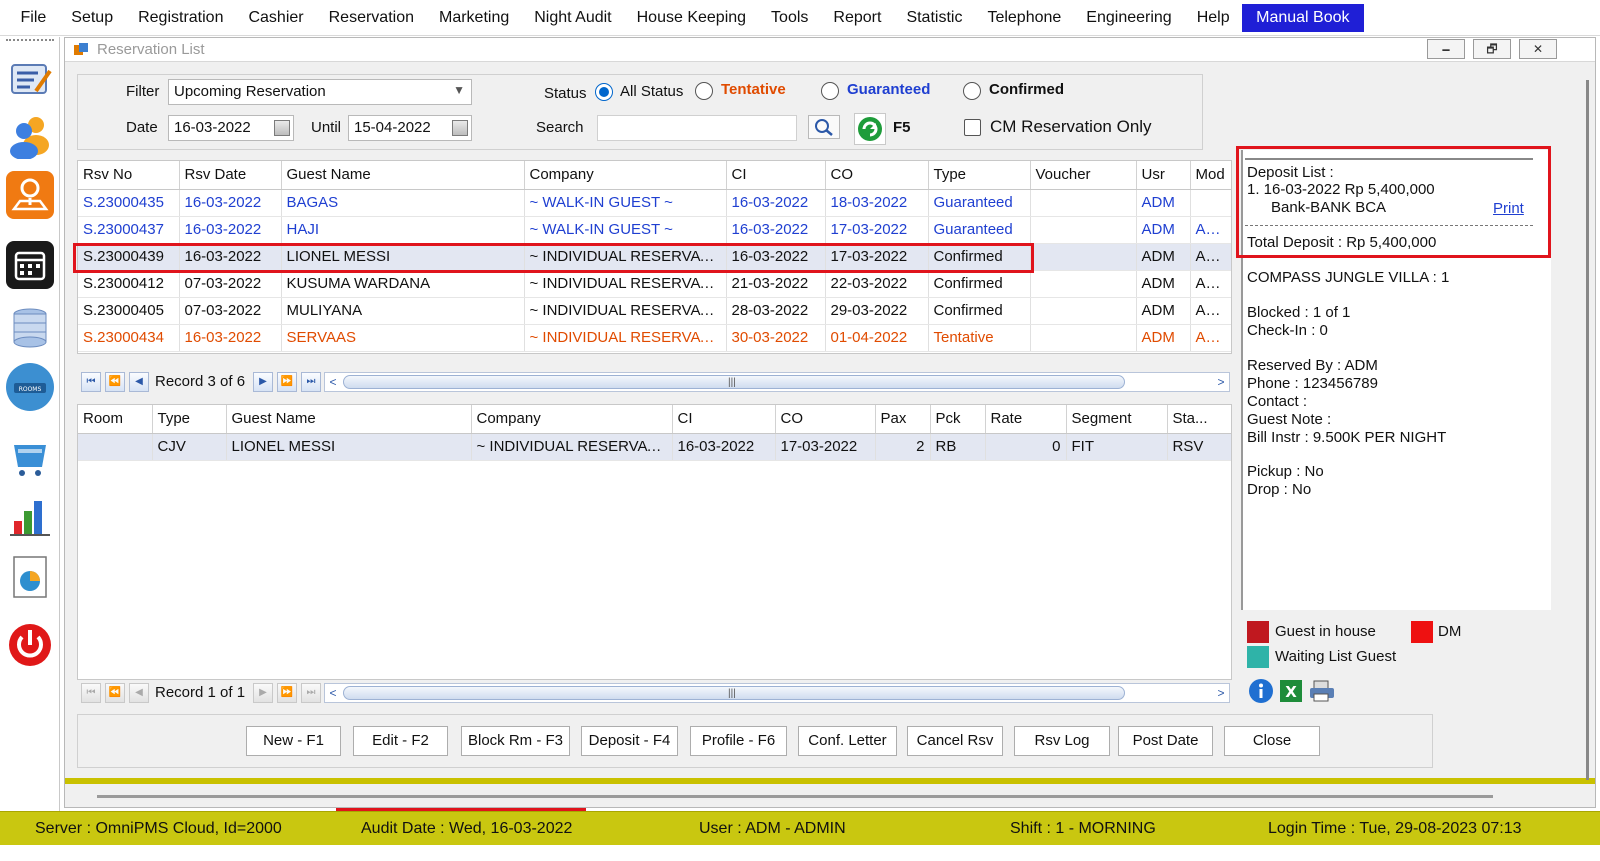 This screenshot has width=1600, height=861. Describe the element at coordinates (903, 419) in the screenshot. I see `col-pax: Pax` at that location.